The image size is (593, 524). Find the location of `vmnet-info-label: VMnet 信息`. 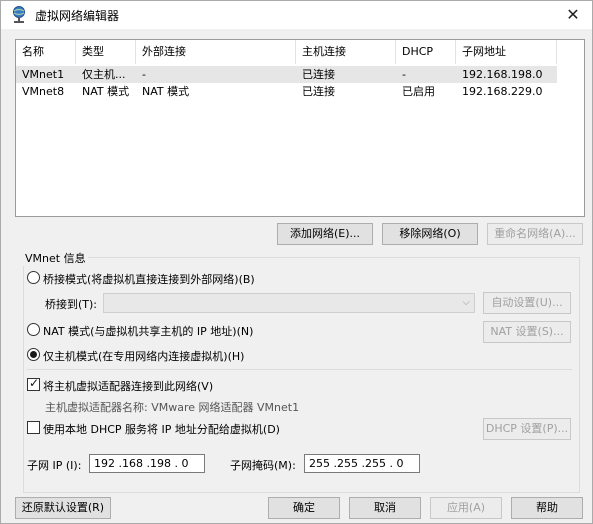

vmnet-info-label: VMnet 信息 is located at coordinates (55, 258).